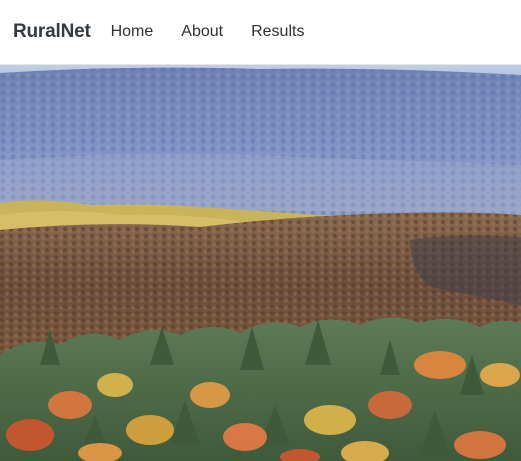 This screenshot has width=521, height=461. Describe the element at coordinates (132, 32) in the screenshot. I see `nav-link-home: Home` at that location.